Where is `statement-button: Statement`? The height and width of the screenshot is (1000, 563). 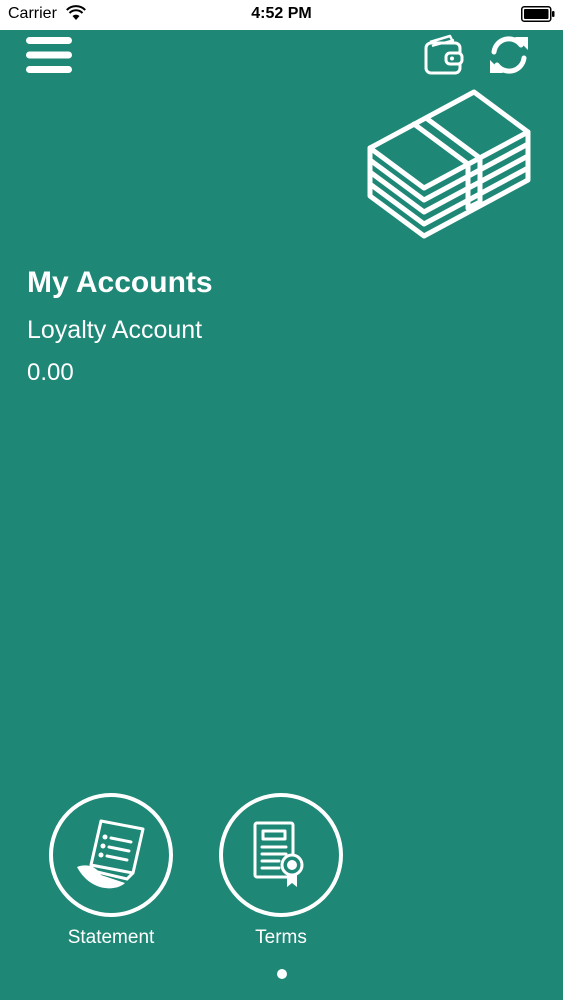 statement-button: Statement is located at coordinates (111, 871).